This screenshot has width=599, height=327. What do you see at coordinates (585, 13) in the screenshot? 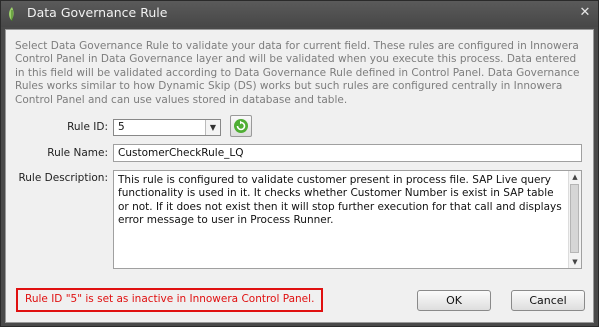
I see `close-button: ✕` at bounding box center [585, 13].